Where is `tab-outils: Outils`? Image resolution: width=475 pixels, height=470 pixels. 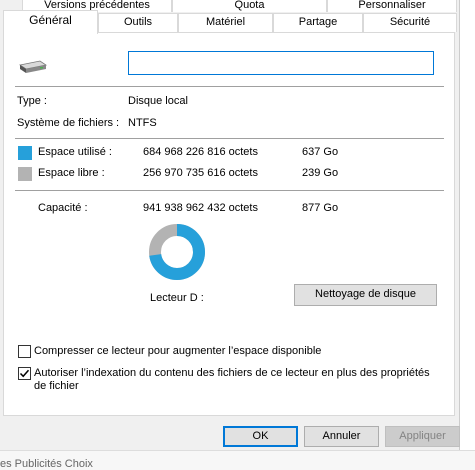 tab-outils: Outils is located at coordinates (138, 22).